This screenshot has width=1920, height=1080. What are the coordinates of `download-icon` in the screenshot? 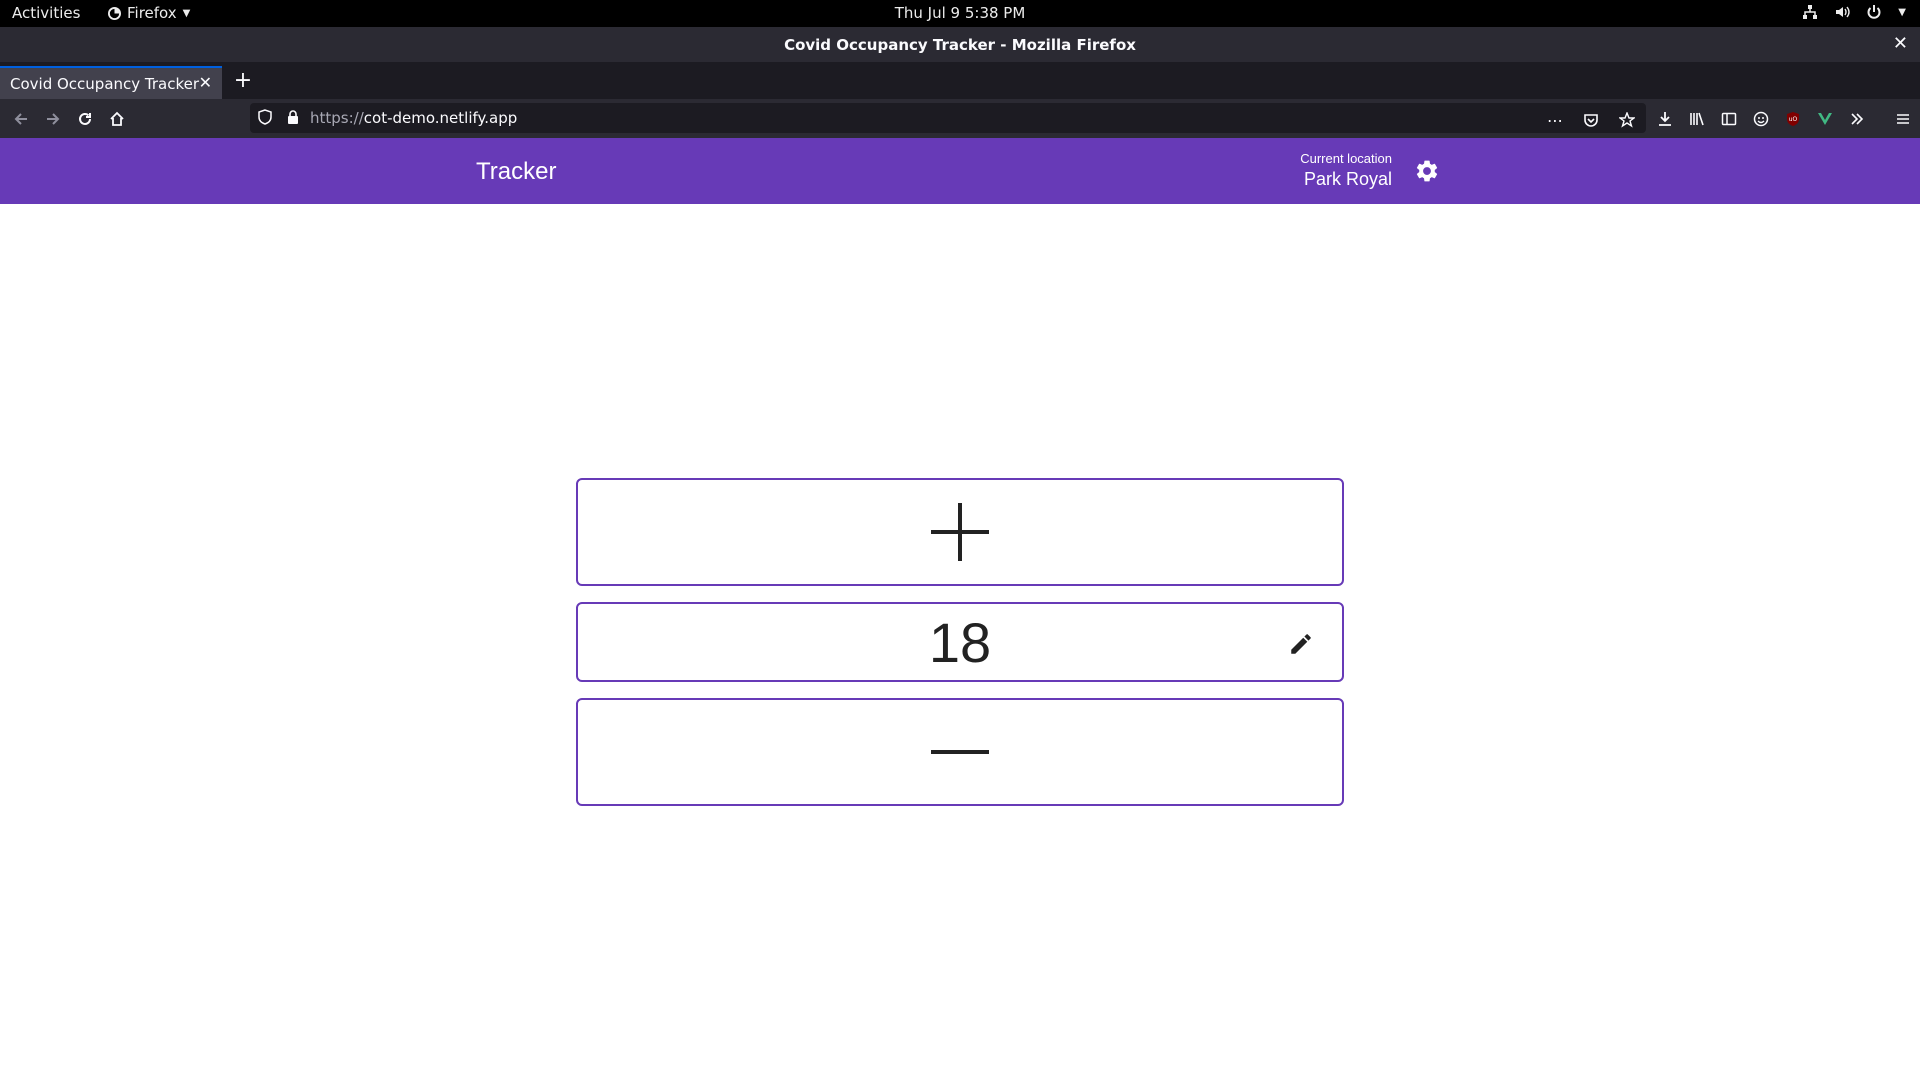 It's located at (1665, 119).